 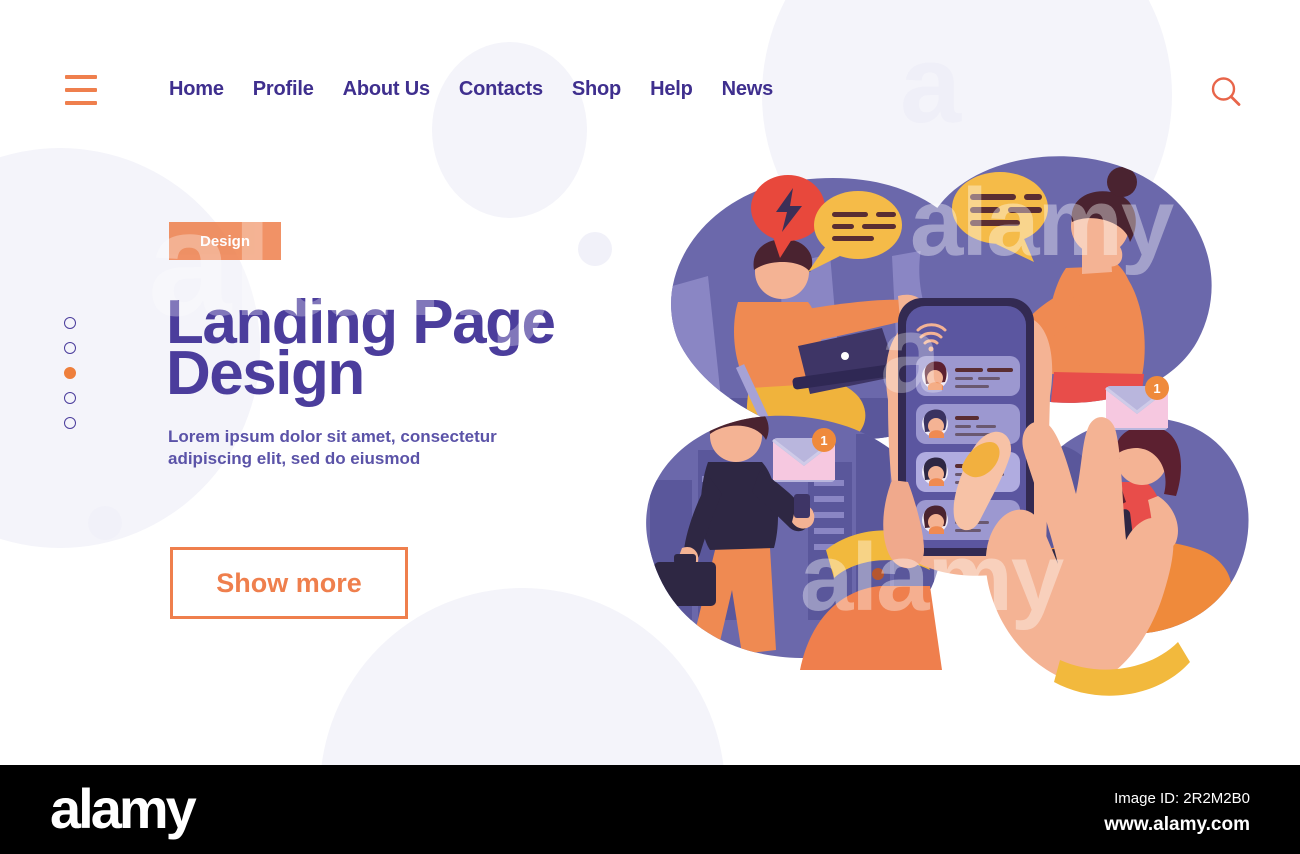 I want to click on search-icon, so click(x=1226, y=92).